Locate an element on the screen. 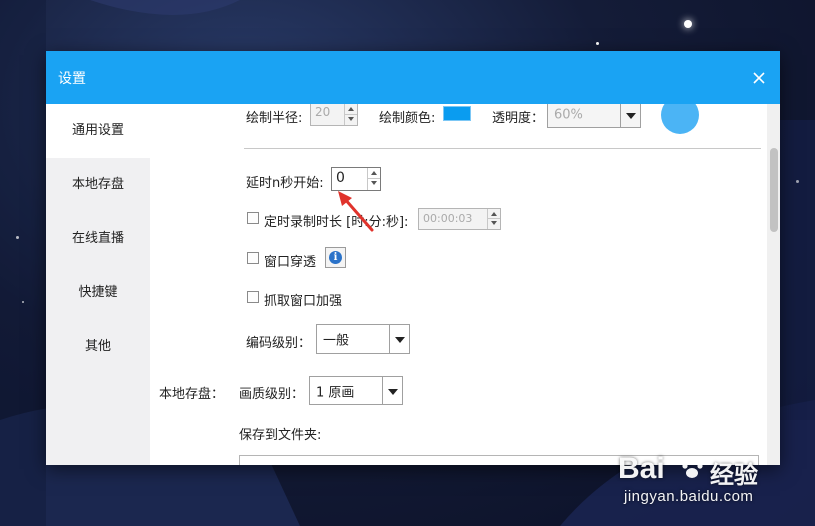 This screenshot has width=815, height=526. draw-radius-arrows is located at coordinates (350, 114).